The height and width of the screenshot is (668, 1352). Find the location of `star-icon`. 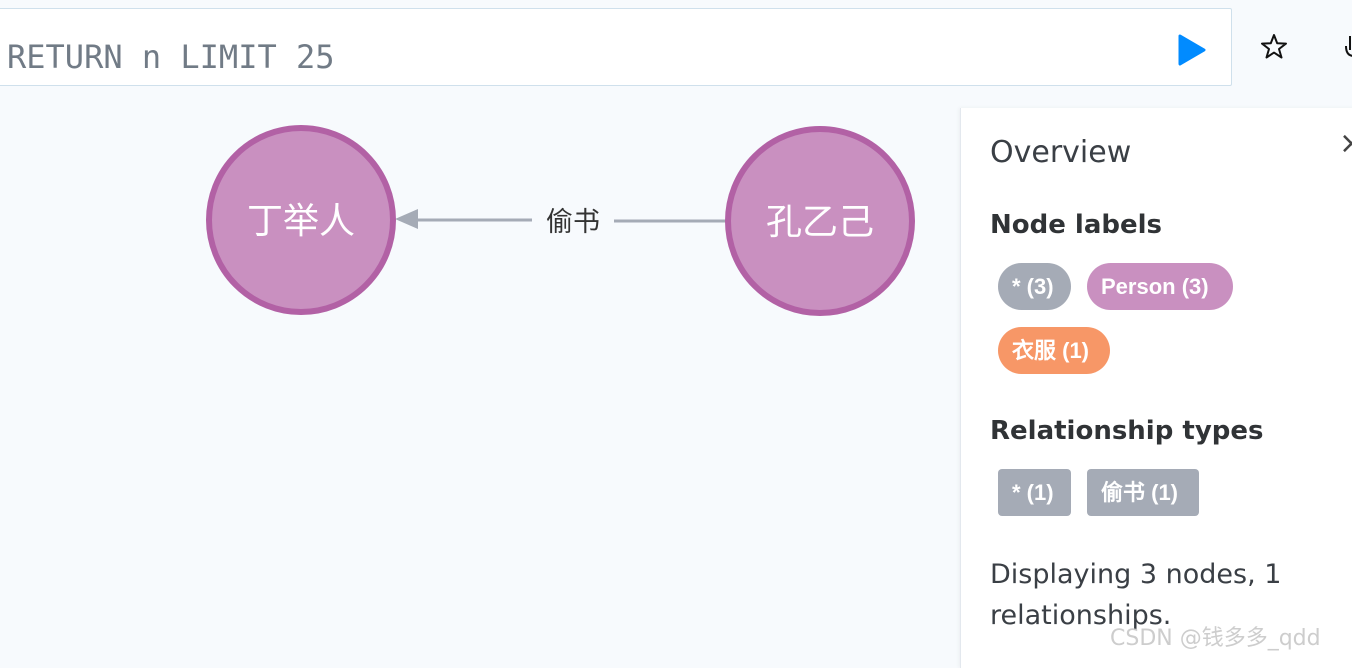

star-icon is located at coordinates (1274, 46).